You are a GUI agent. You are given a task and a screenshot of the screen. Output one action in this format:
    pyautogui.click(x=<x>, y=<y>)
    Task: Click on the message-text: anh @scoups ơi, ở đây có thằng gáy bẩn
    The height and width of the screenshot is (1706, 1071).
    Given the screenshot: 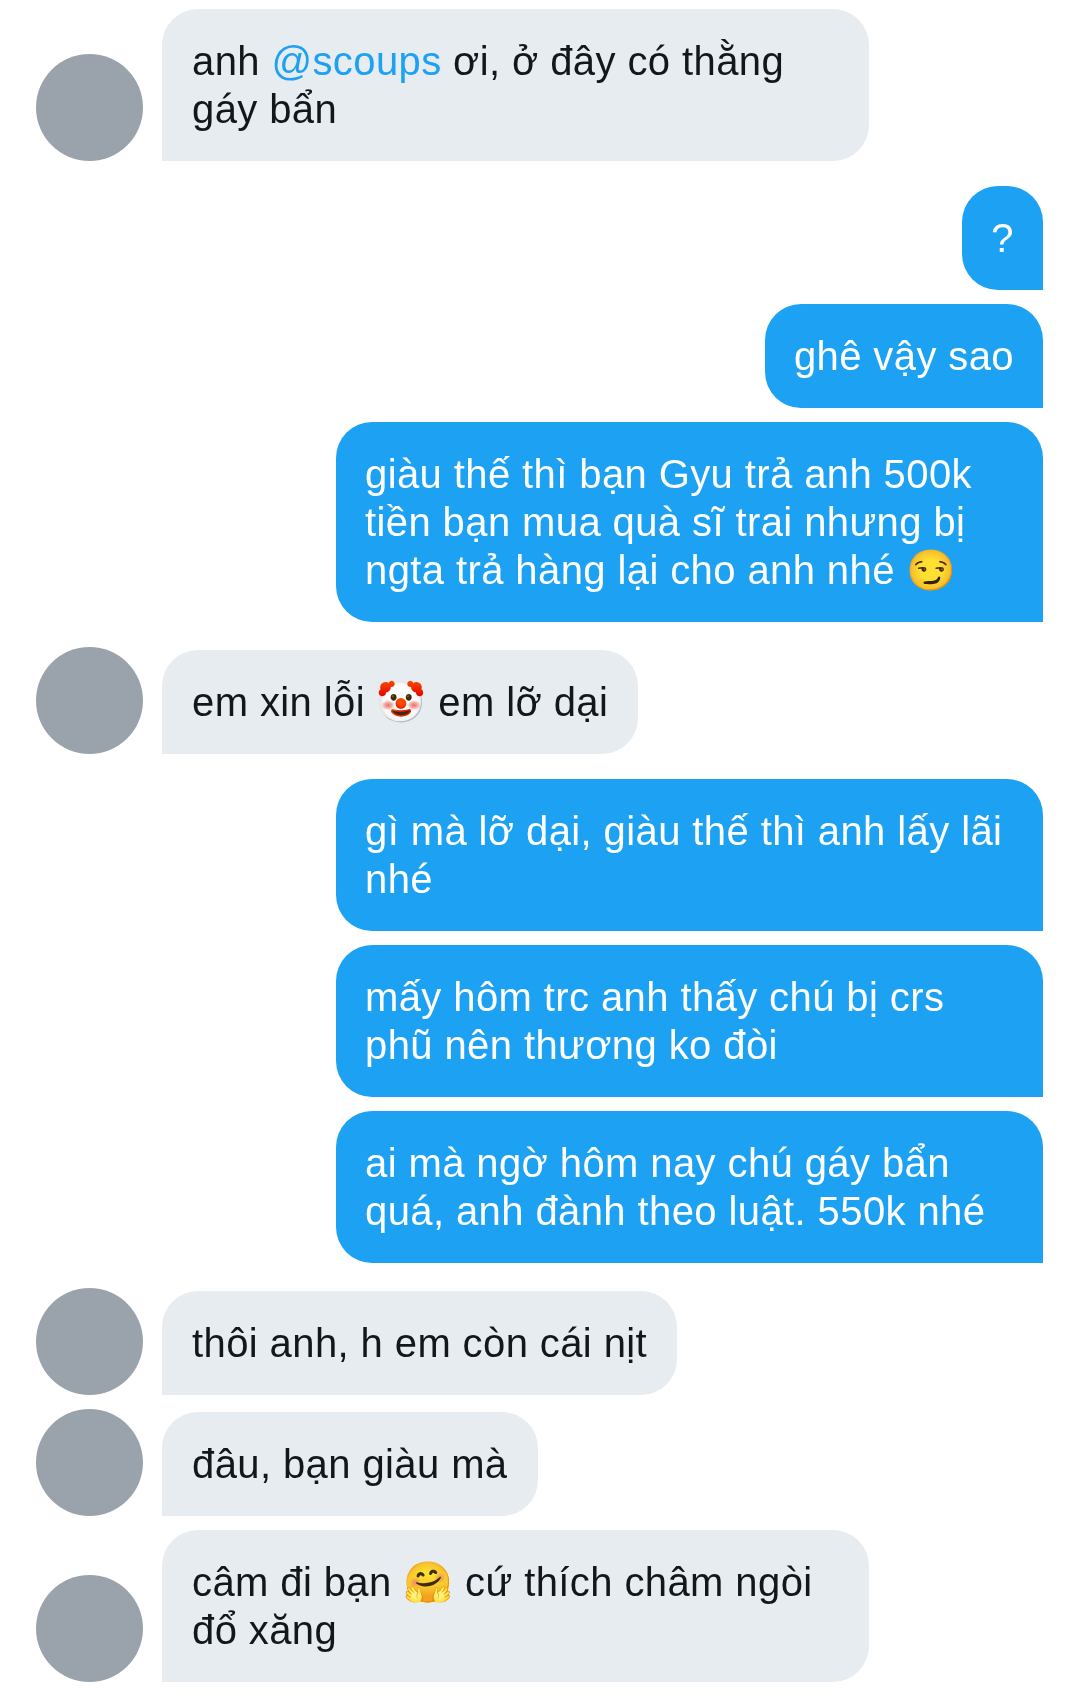 What is the action you would take?
    pyautogui.click(x=489, y=85)
    